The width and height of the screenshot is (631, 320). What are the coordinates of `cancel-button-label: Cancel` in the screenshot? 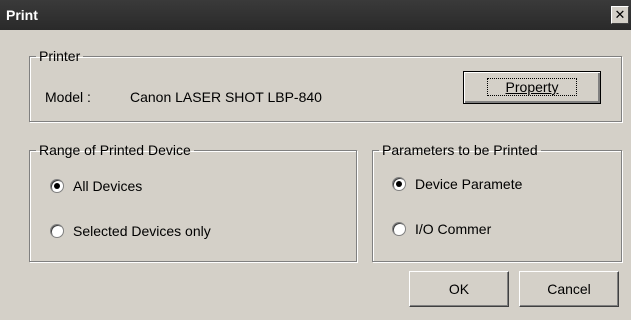 It's located at (569, 289).